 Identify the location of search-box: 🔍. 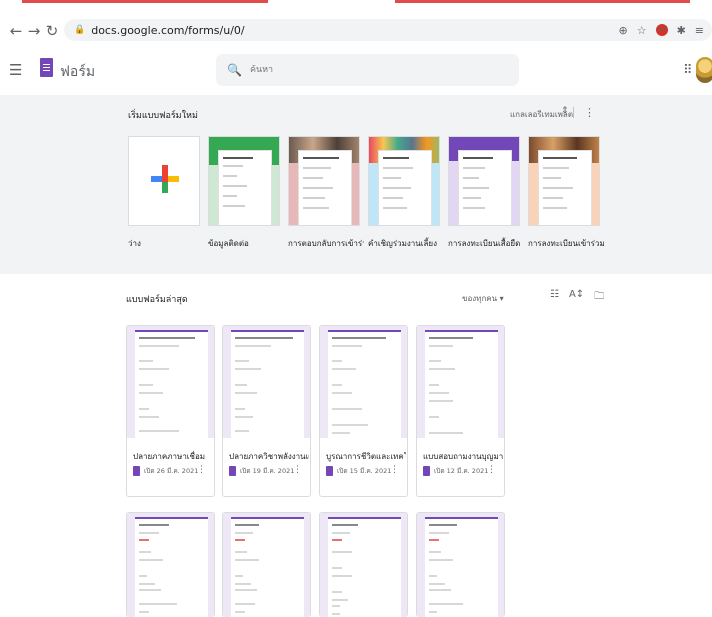
(367, 70).